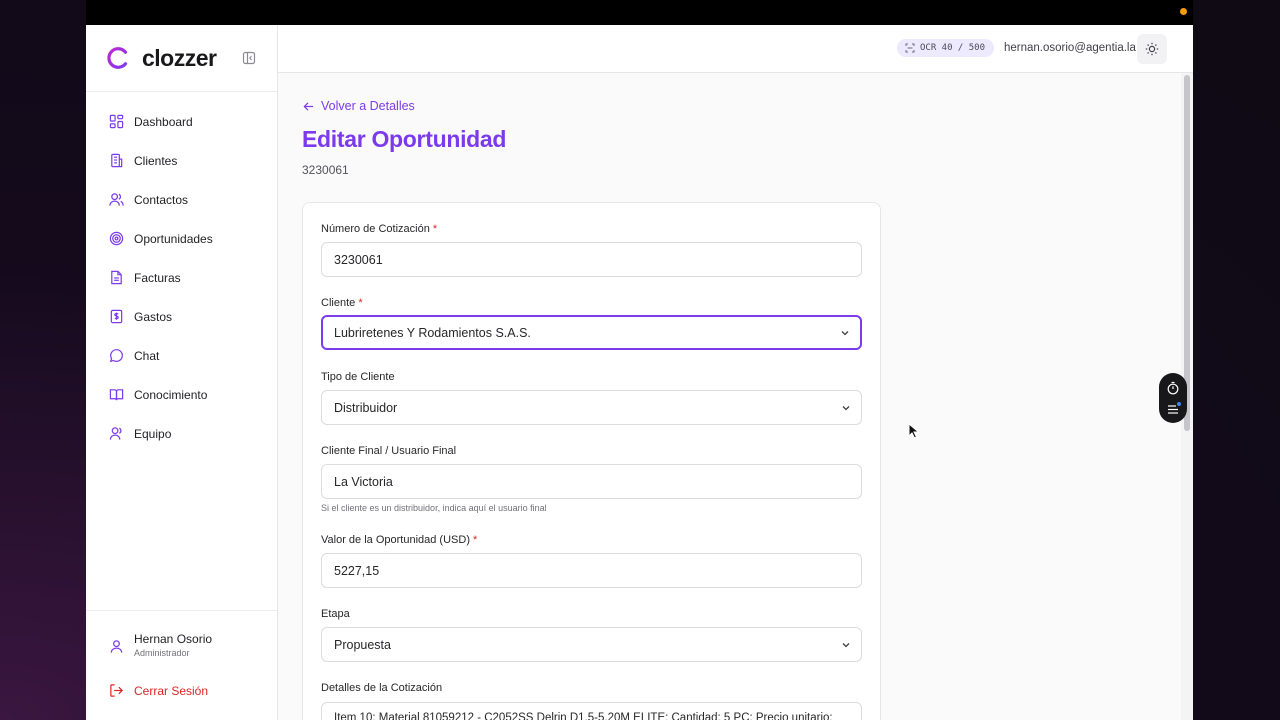 The image size is (1280, 720). I want to click on target-icon, so click(116, 238).